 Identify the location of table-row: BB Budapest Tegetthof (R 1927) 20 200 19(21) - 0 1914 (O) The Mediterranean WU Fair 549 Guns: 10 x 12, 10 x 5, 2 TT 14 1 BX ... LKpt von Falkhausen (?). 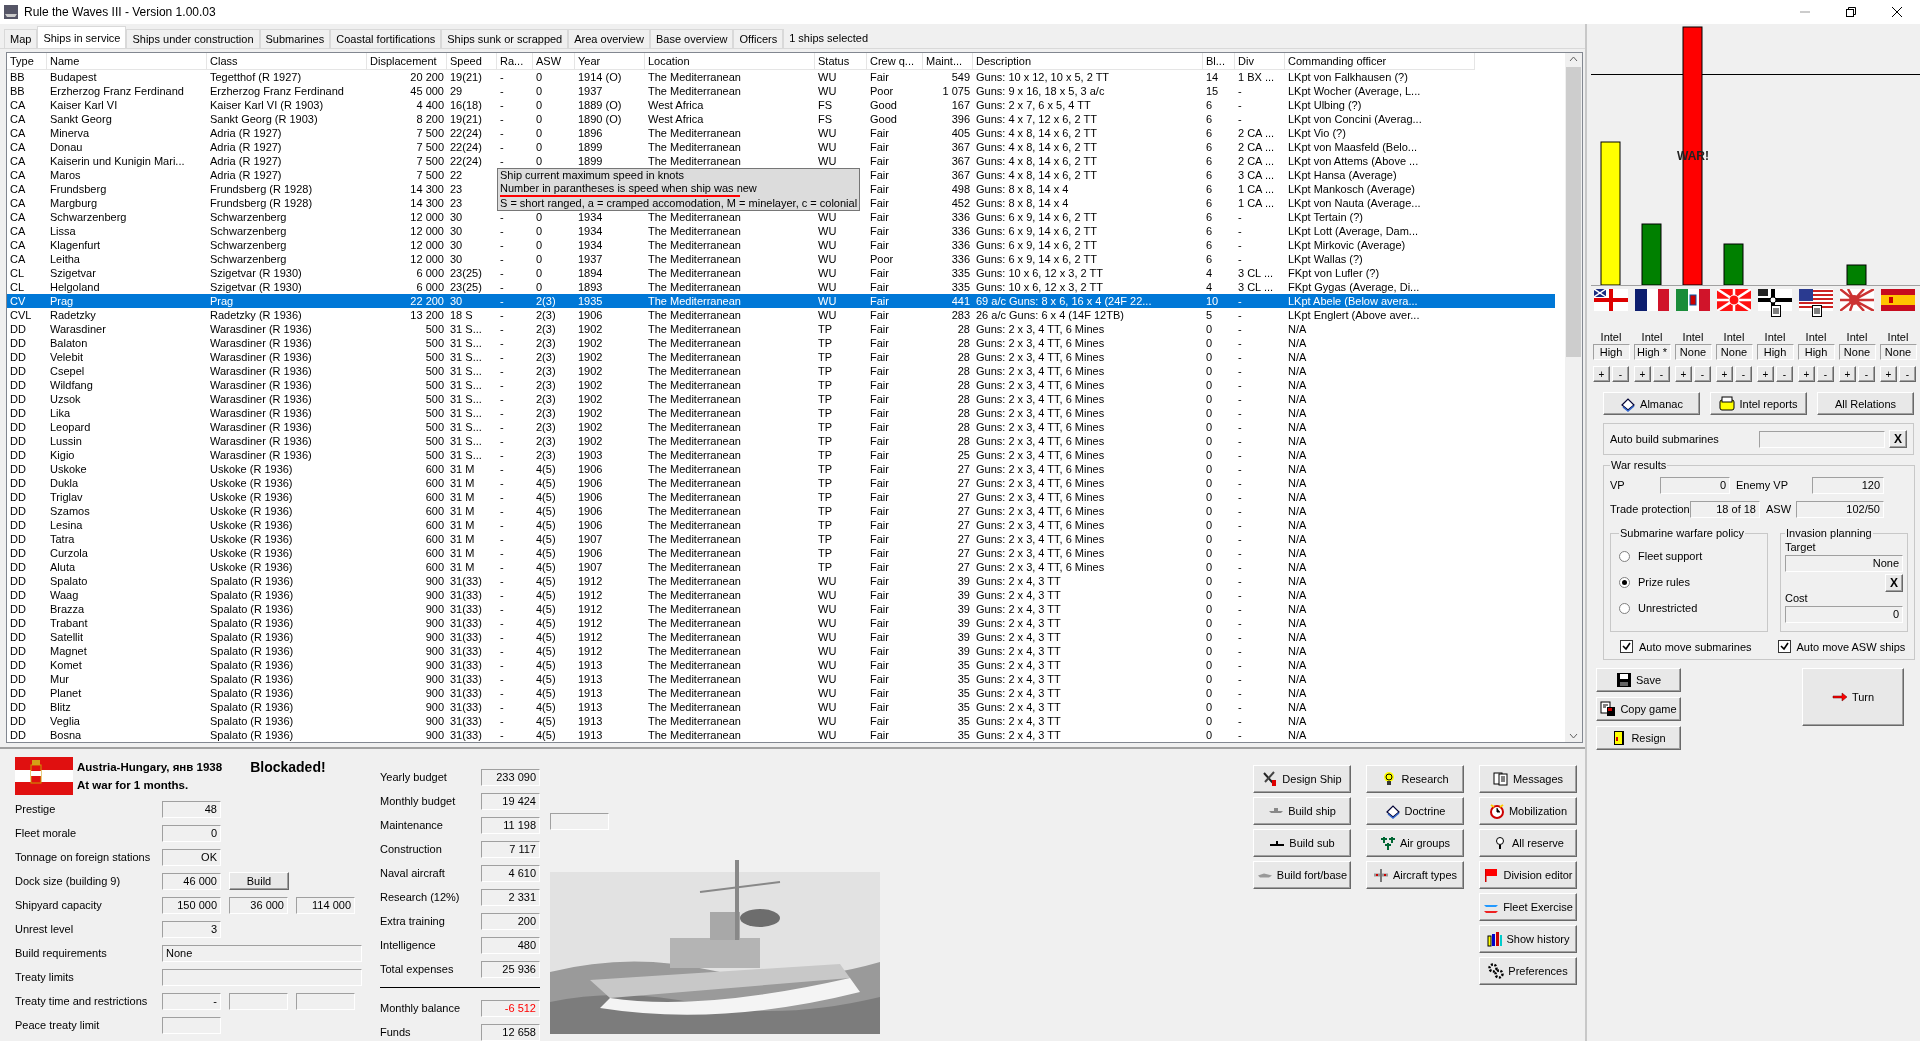
(781, 77).